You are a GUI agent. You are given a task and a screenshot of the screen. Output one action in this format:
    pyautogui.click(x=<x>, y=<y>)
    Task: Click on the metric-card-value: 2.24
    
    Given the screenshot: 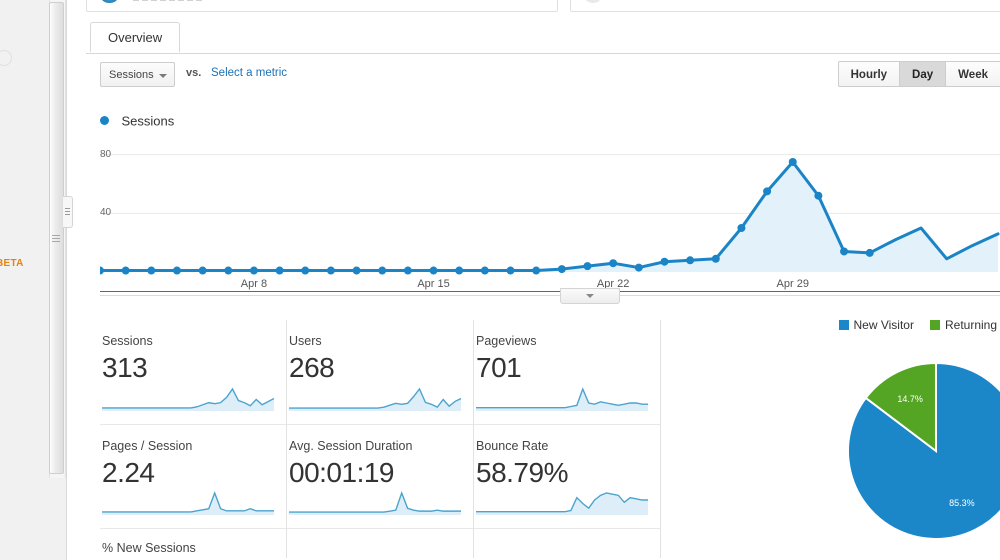 What is the action you would take?
    pyautogui.click(x=128, y=472)
    